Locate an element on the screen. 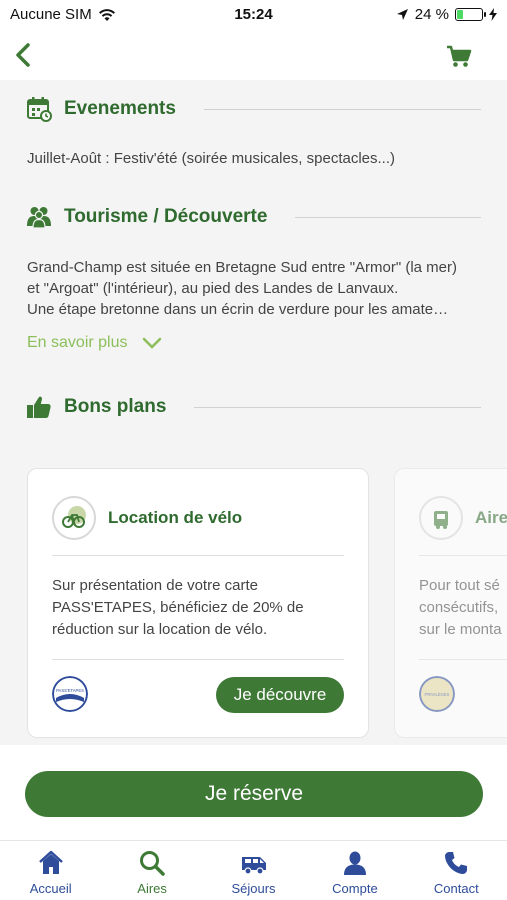  tab-label: Séjours is located at coordinates (253, 888).